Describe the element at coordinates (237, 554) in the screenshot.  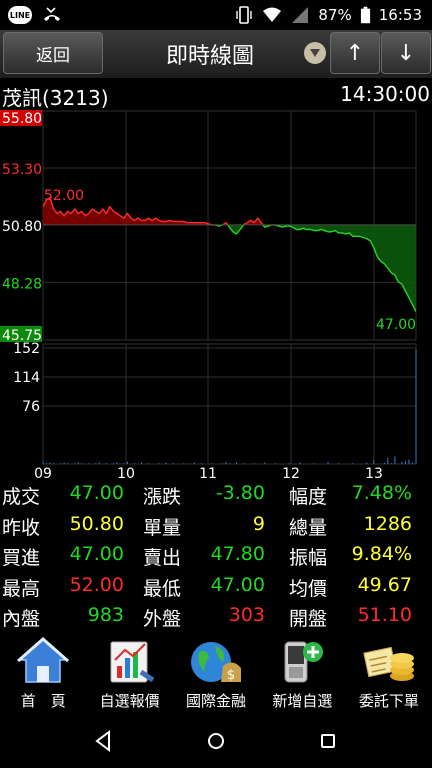
I see `quote-value: 47.80` at that location.